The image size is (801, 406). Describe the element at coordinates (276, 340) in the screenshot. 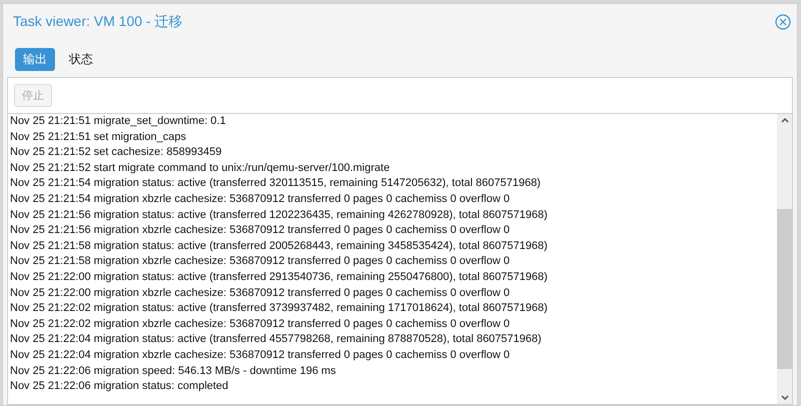

I see `log-line: Nov 25 21:22:04 migration status: active (transferred 4557798268, remaining 878870528), total 8607571968)` at that location.